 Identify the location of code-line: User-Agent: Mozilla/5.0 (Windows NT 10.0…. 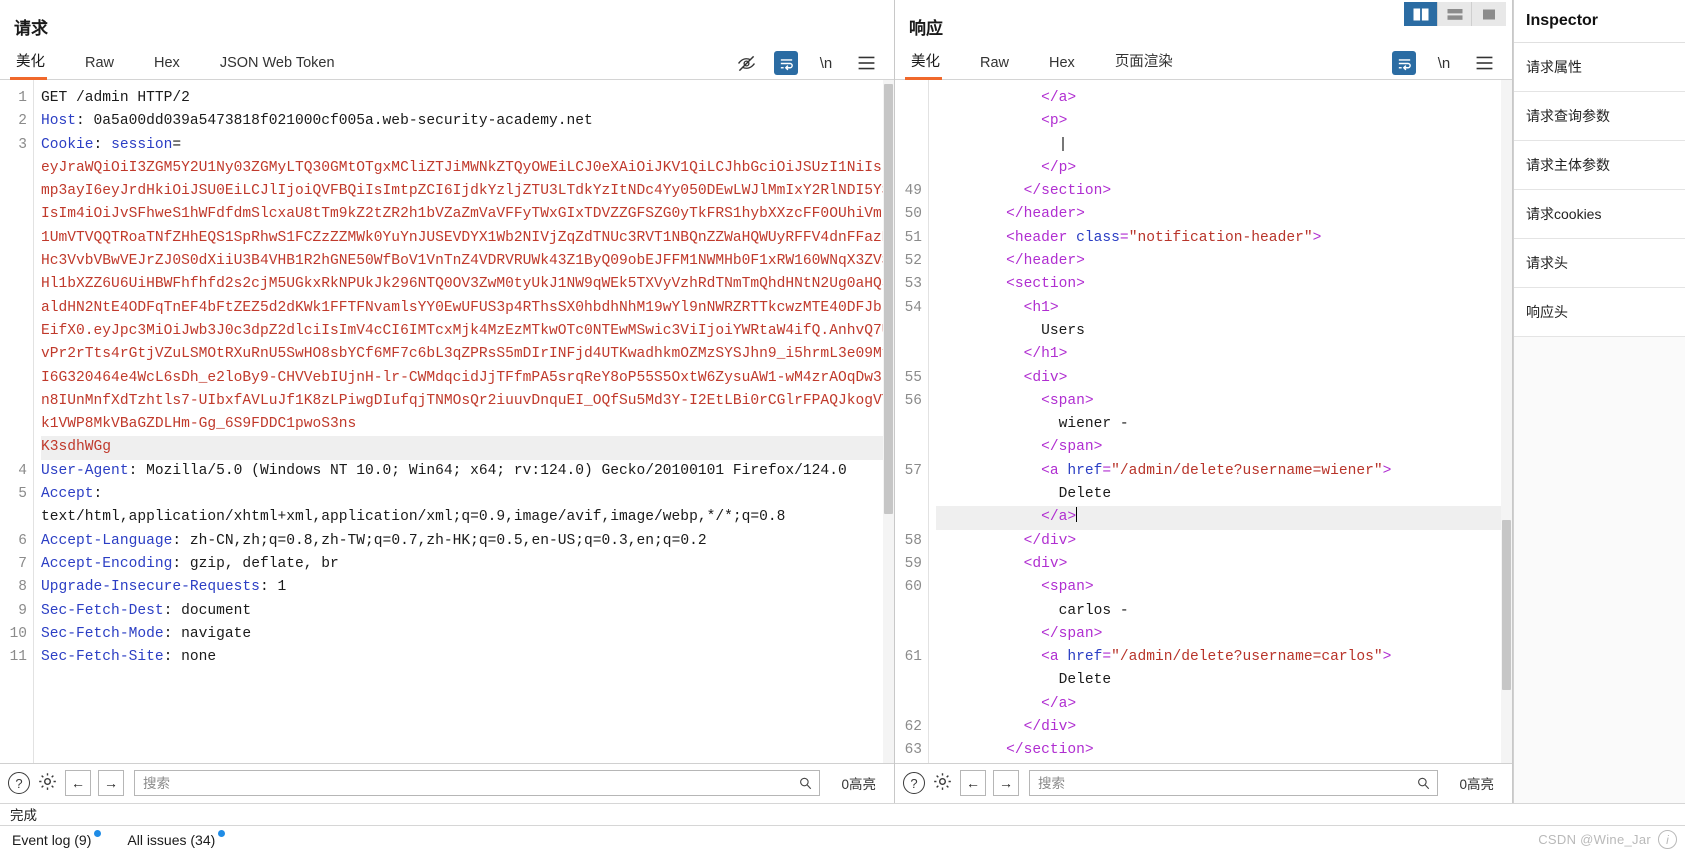
(467, 471).